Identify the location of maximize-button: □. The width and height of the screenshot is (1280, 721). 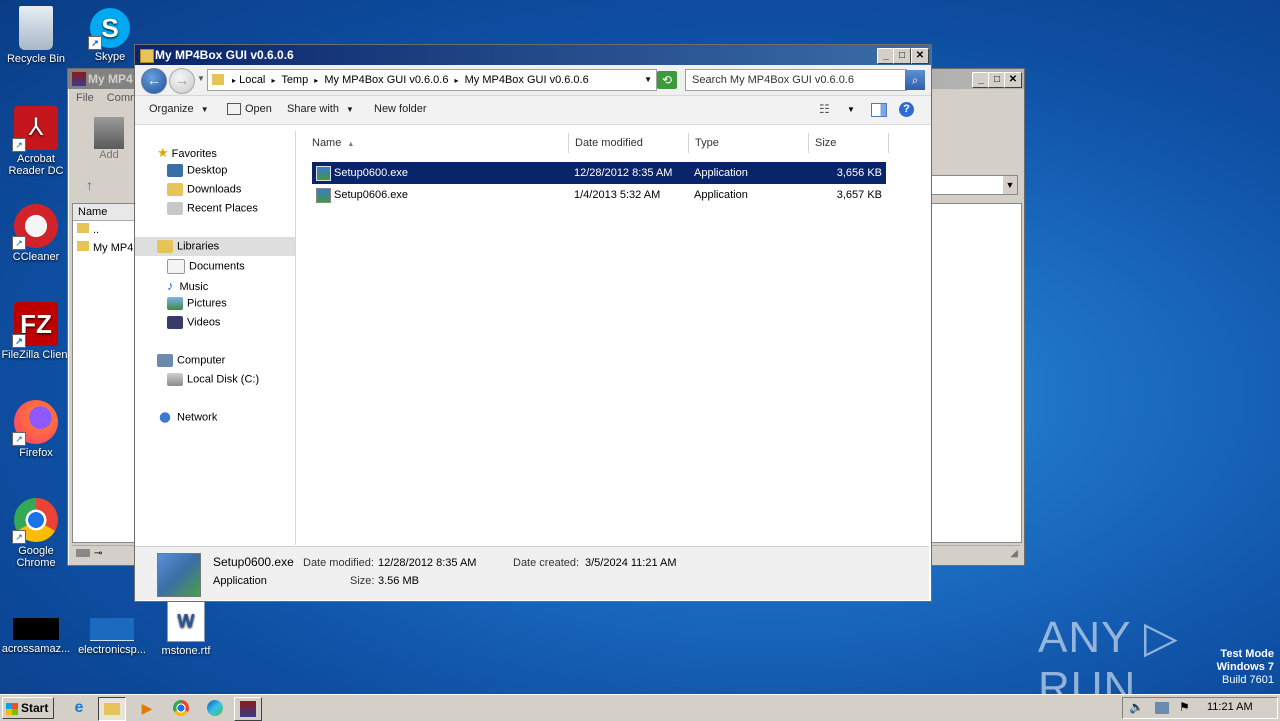
(902, 56).